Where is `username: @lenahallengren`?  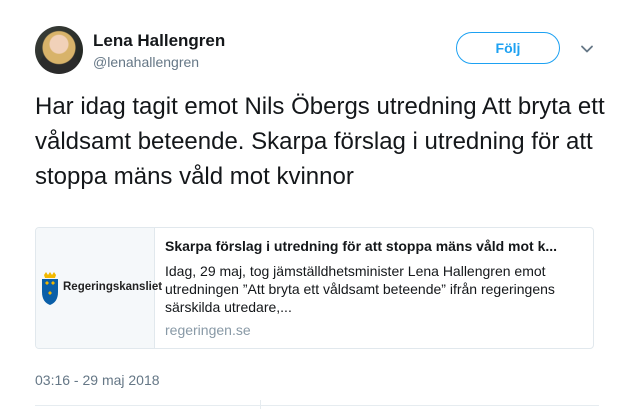
username: @lenahallengren is located at coordinates (146, 62).